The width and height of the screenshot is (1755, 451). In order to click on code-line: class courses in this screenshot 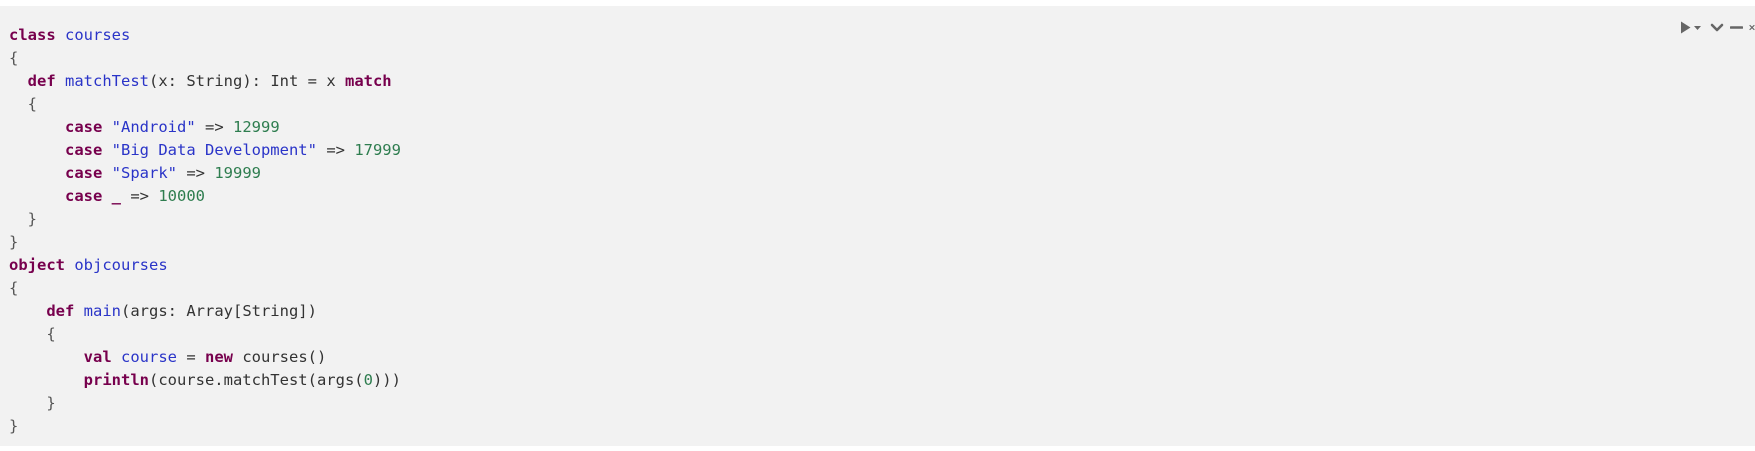, I will do `click(205, 35)`.